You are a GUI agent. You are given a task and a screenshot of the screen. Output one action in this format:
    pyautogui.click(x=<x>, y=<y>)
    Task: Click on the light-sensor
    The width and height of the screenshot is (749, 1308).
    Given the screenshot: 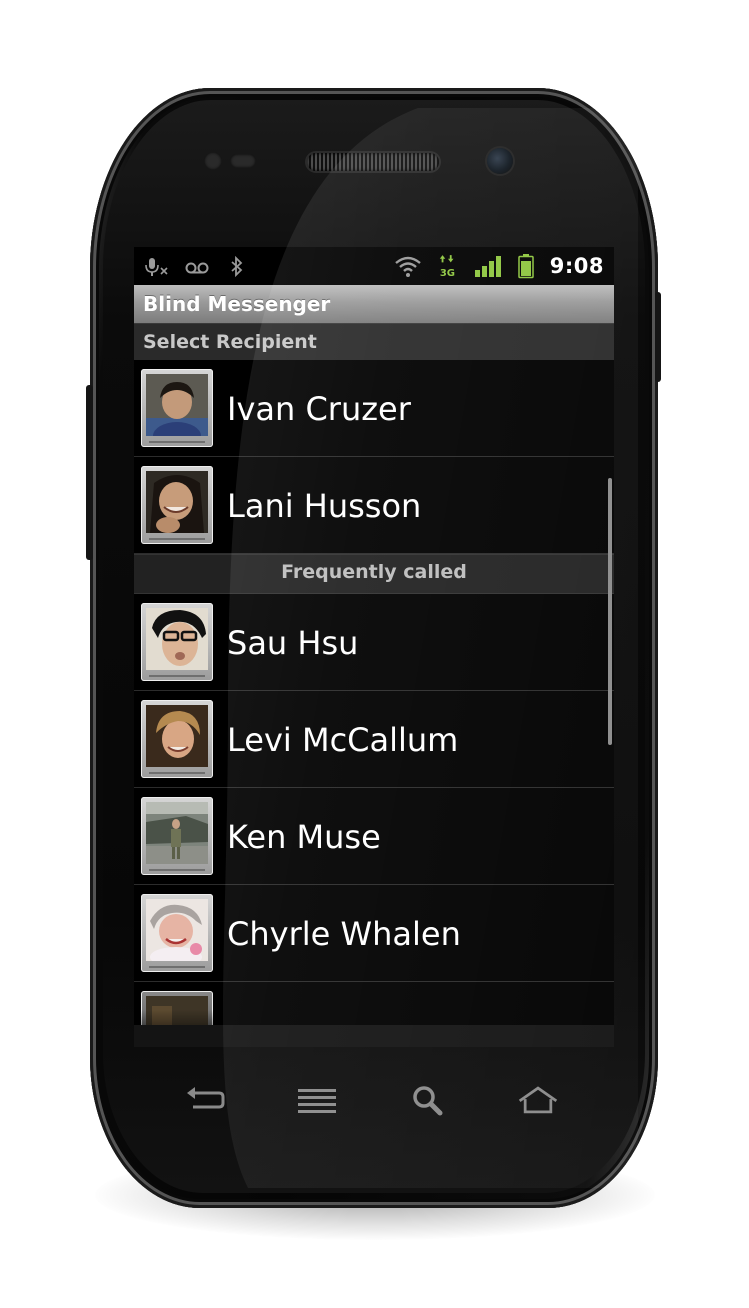 What is the action you would take?
    pyautogui.click(x=243, y=161)
    